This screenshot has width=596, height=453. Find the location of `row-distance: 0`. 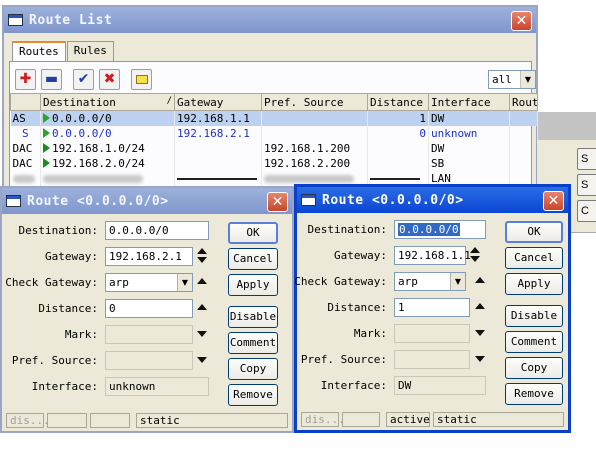

row-distance: 0 is located at coordinates (398, 133).